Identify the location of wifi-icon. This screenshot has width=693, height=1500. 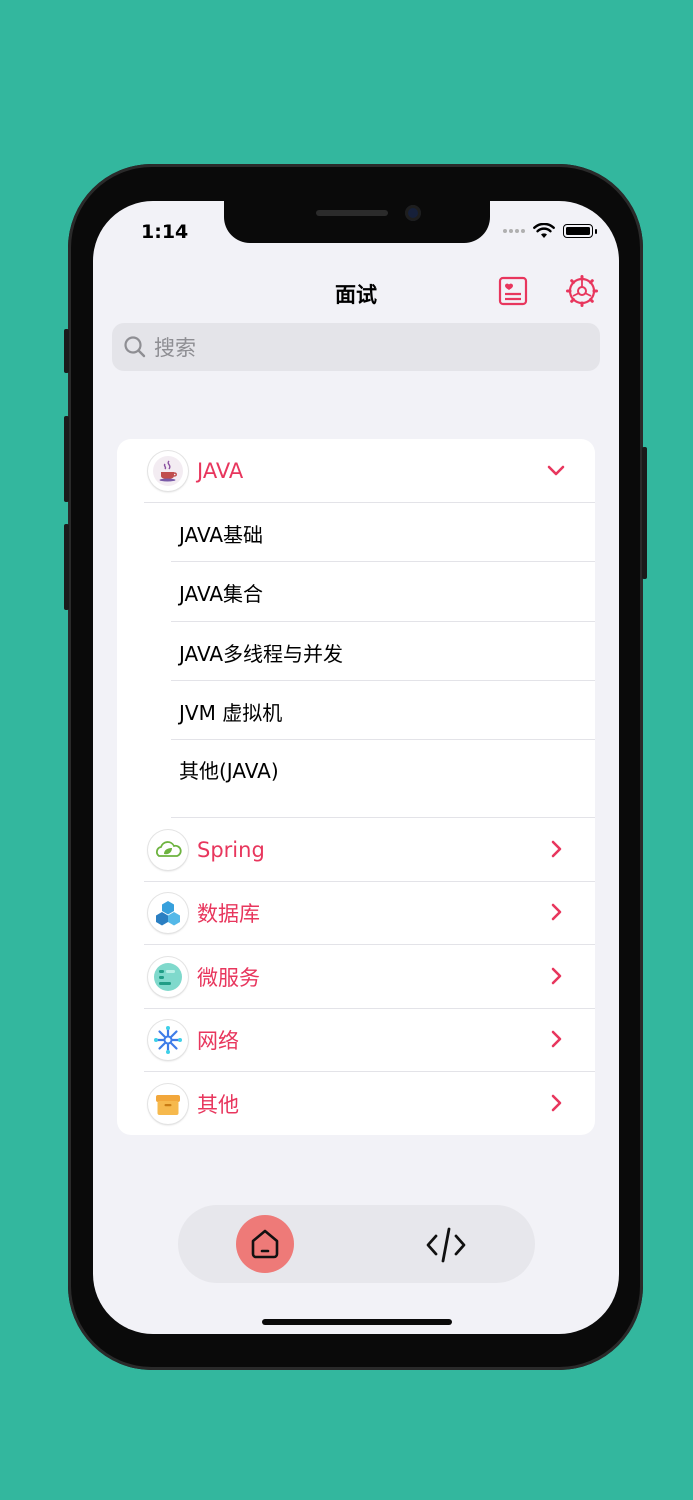
(544, 230).